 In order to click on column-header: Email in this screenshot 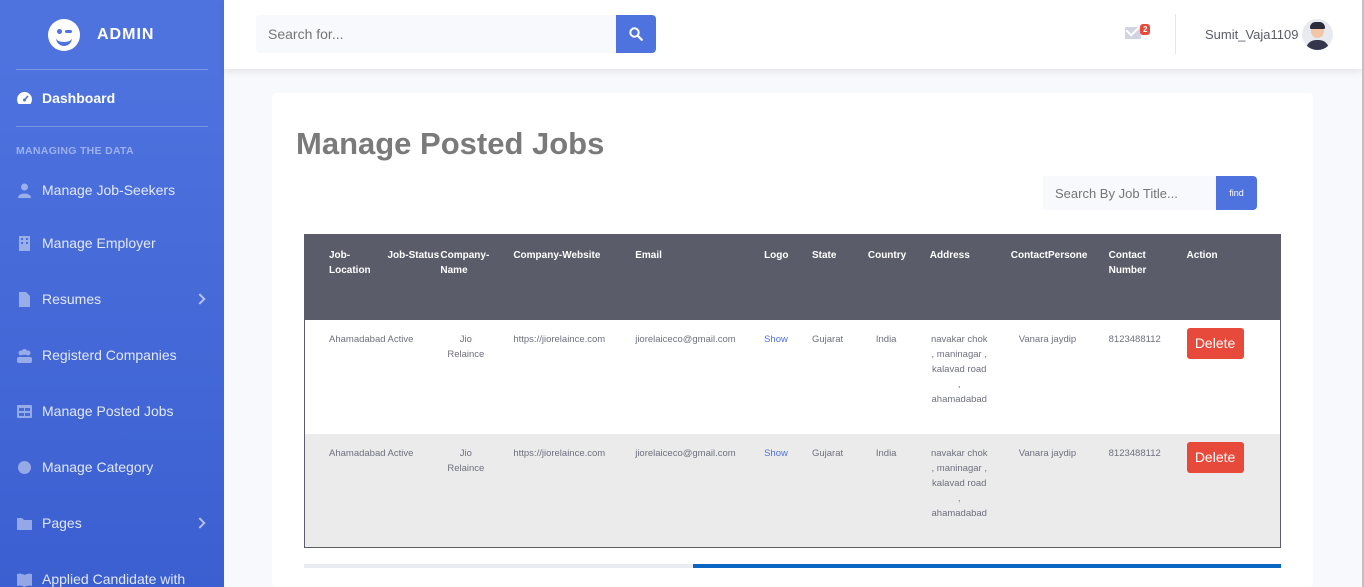, I will do `click(700, 277)`.